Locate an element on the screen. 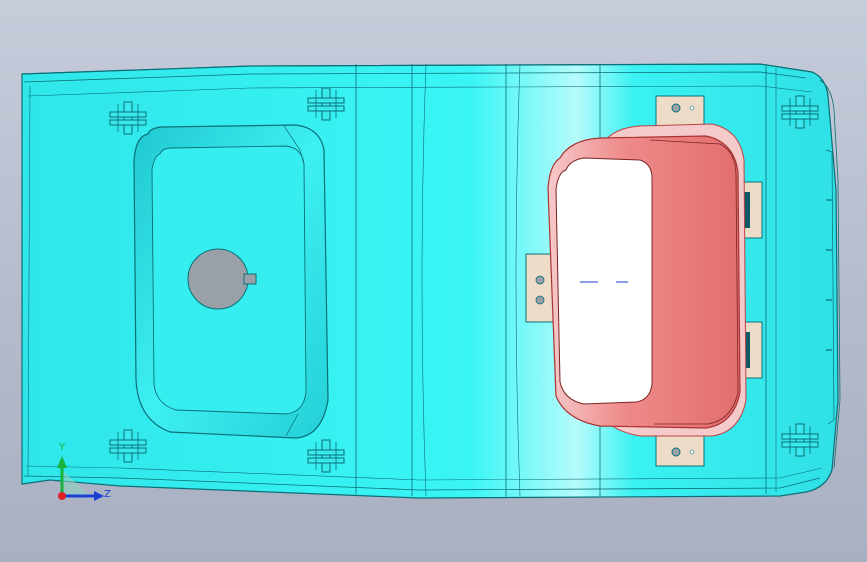 The height and width of the screenshot is (562, 867). axis-triad: Y Z is located at coordinates (80, 475).